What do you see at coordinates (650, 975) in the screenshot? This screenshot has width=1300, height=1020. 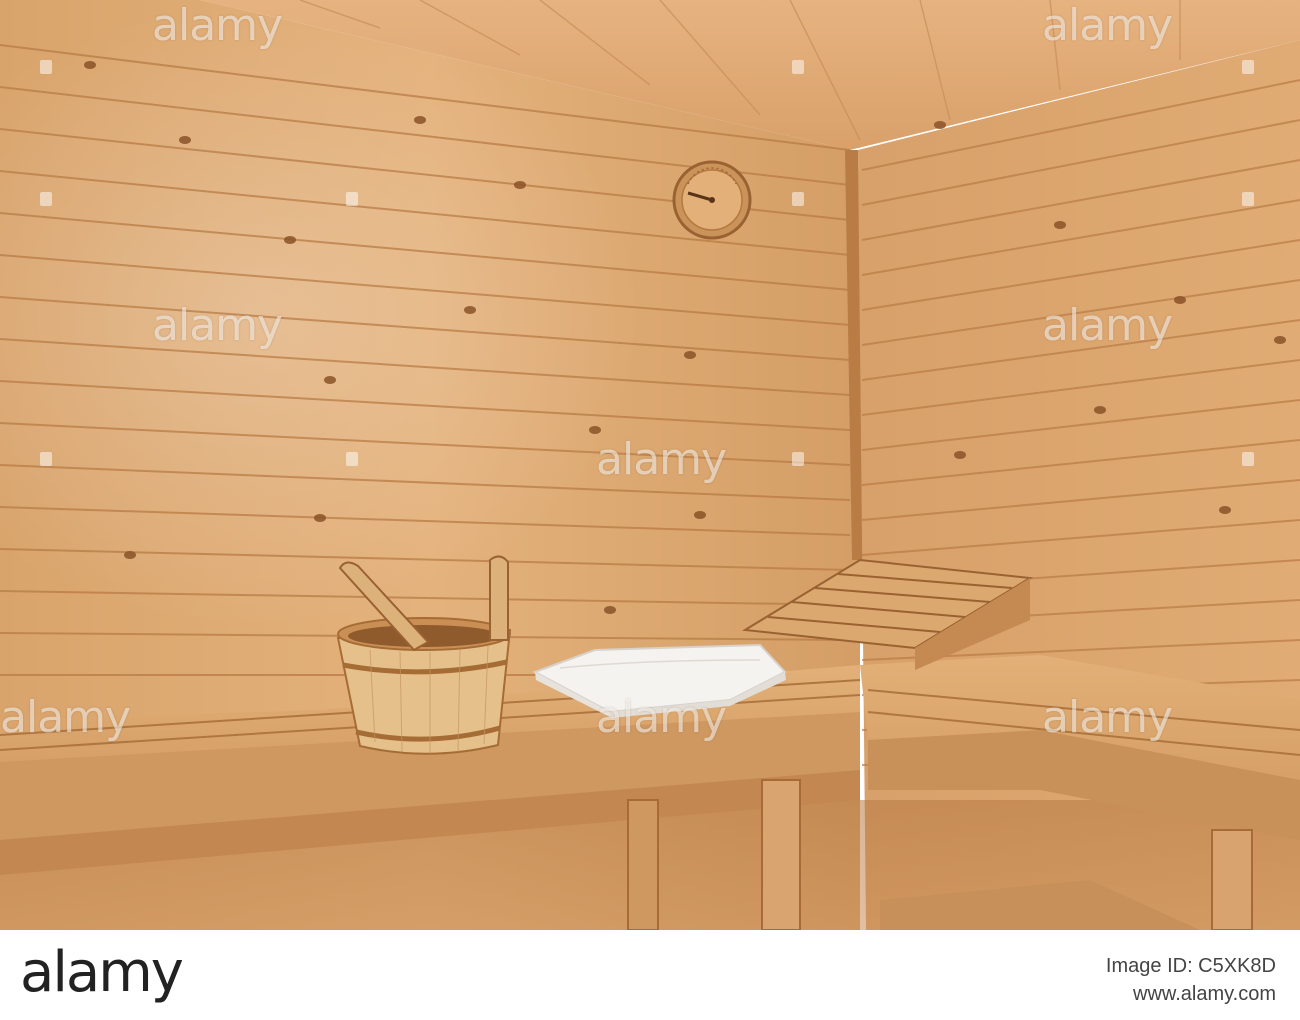 I see `stock-footer: alamy Image ID: C5XK8D www.alamy.com` at bounding box center [650, 975].